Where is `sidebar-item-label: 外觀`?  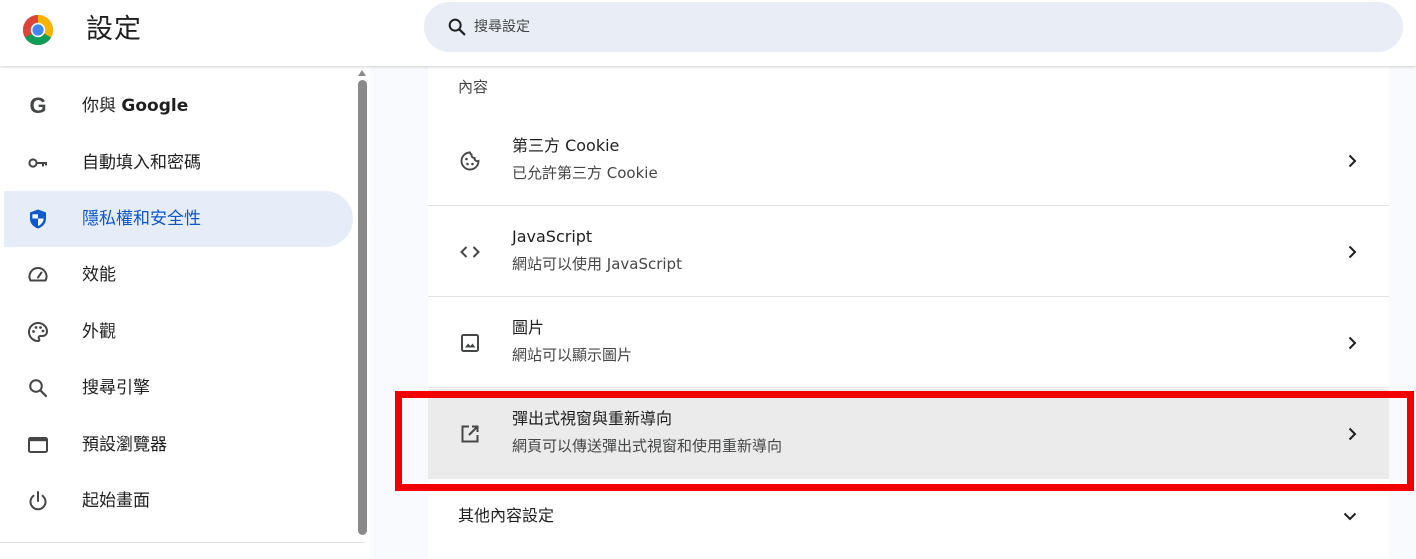 sidebar-item-label: 外觀 is located at coordinates (99, 332).